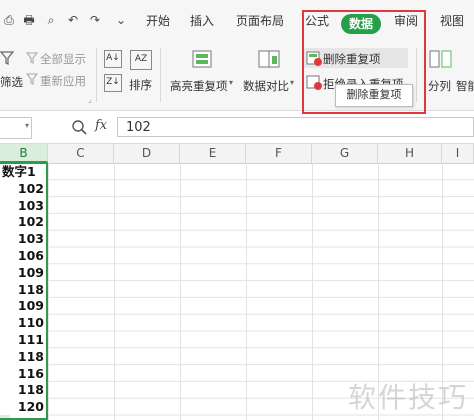 This screenshot has width=474, height=420. What do you see at coordinates (73, 20) in the screenshot?
I see `undo-icon: ↶` at bounding box center [73, 20].